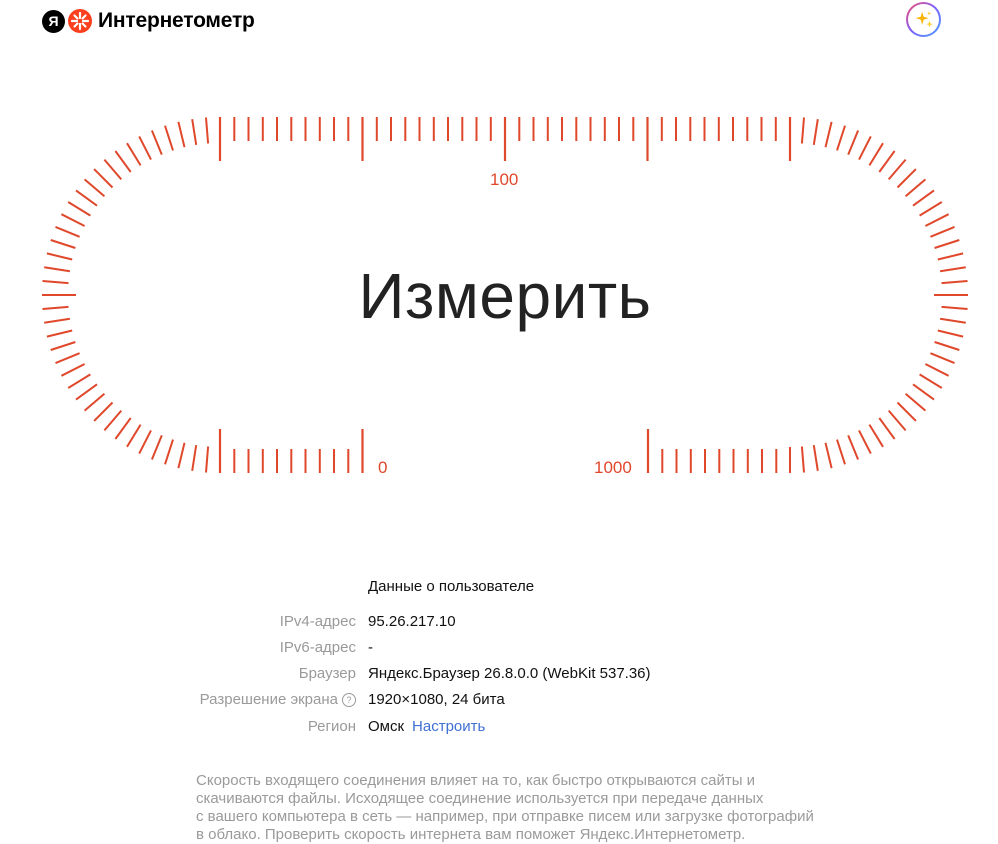 This screenshot has width=998, height=844. I want to click on info-row-ipv4: IPv4-адрес 95.26.217.10, so click(499, 624).